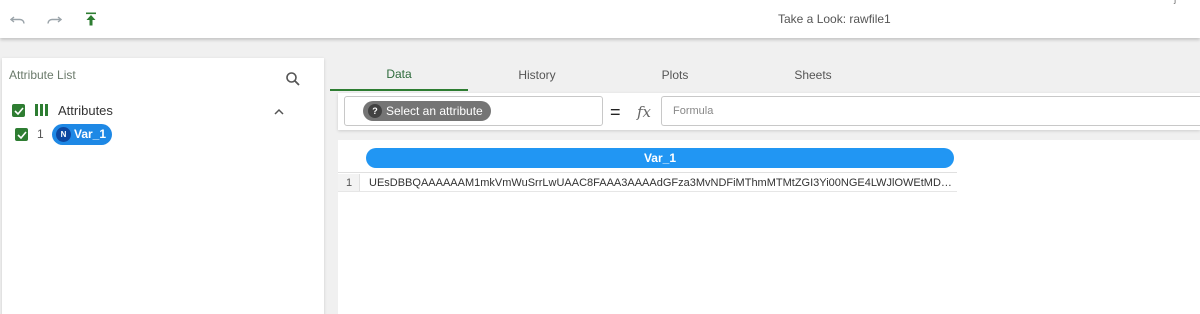 The image size is (1200, 314). What do you see at coordinates (675, 74) in the screenshot?
I see `tab-plots: Plots` at bounding box center [675, 74].